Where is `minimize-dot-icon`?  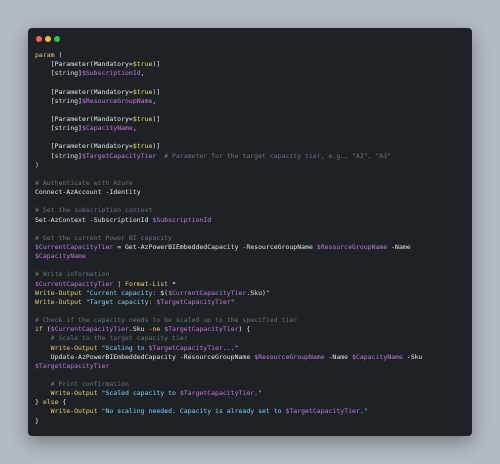 minimize-dot-icon is located at coordinates (48, 39).